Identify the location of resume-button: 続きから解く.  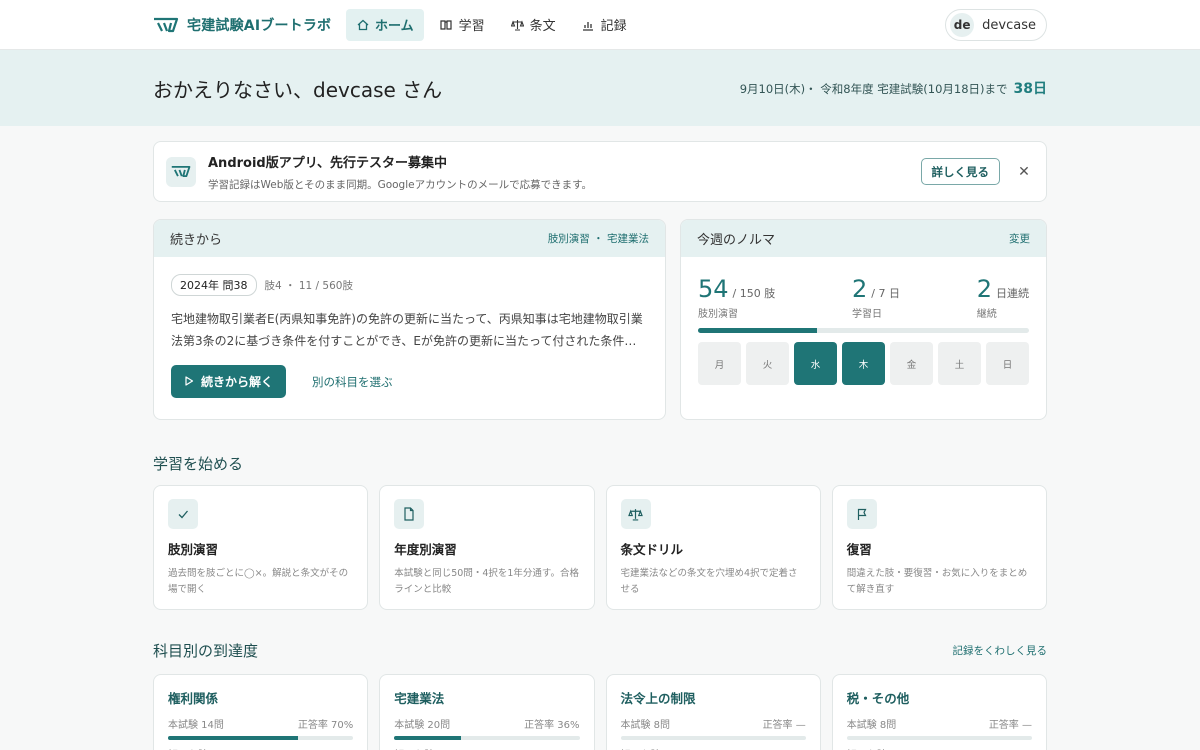
(228, 381).